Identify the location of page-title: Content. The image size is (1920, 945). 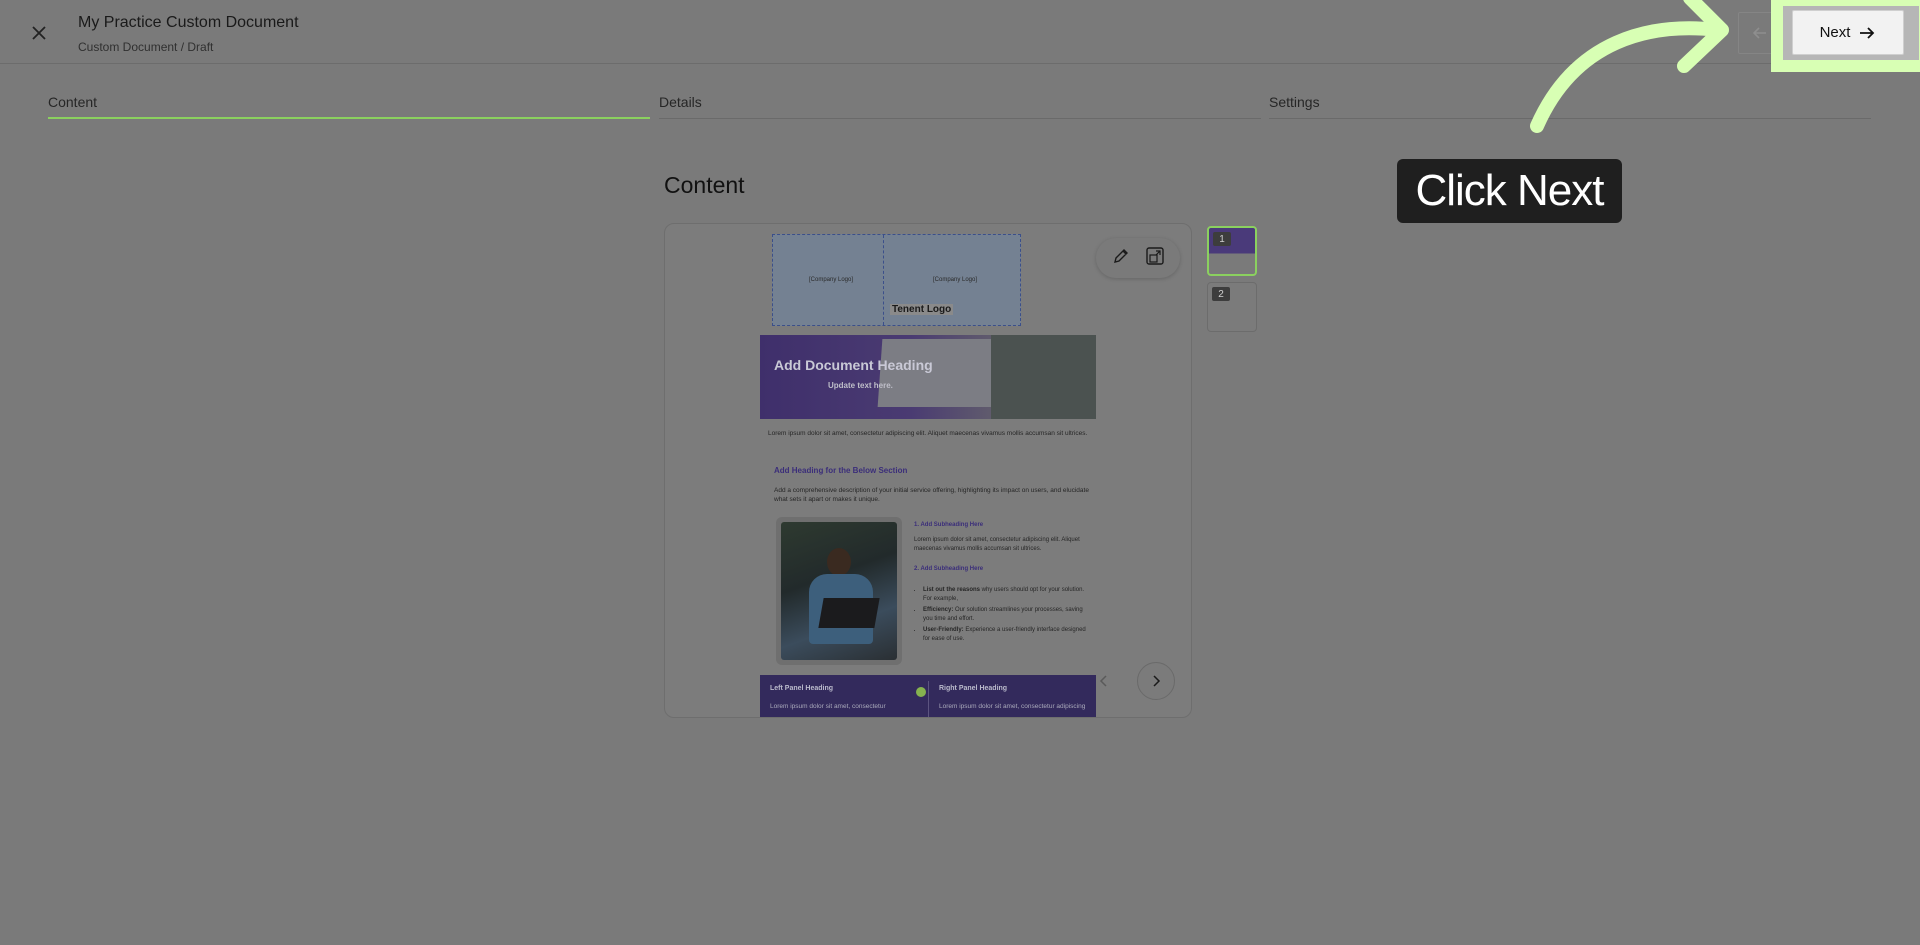
(704, 185).